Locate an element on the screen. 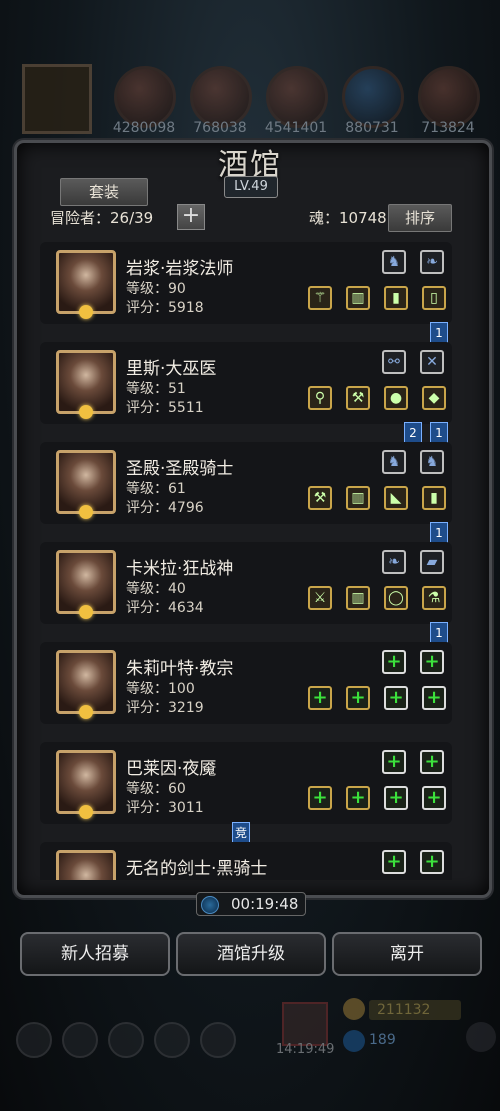 This screenshot has width=500, height=1111. resource-slot-3: 4541401 is located at coordinates (296, 102).